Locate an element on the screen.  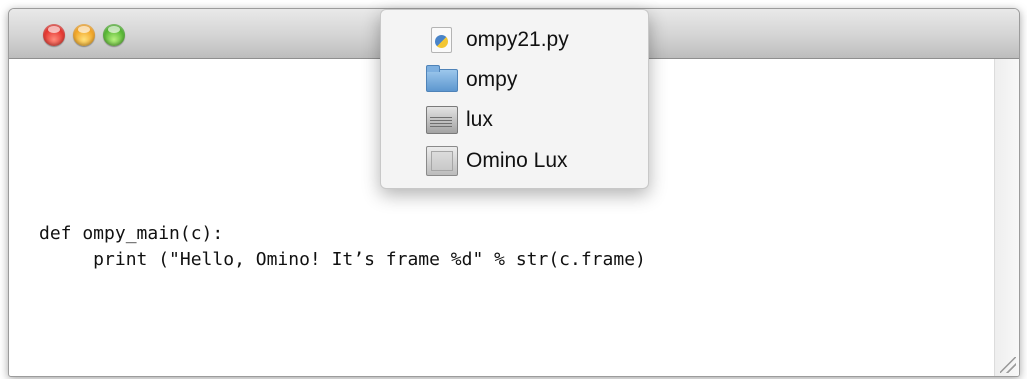
path-item-label: Omino Lux is located at coordinates (517, 160).